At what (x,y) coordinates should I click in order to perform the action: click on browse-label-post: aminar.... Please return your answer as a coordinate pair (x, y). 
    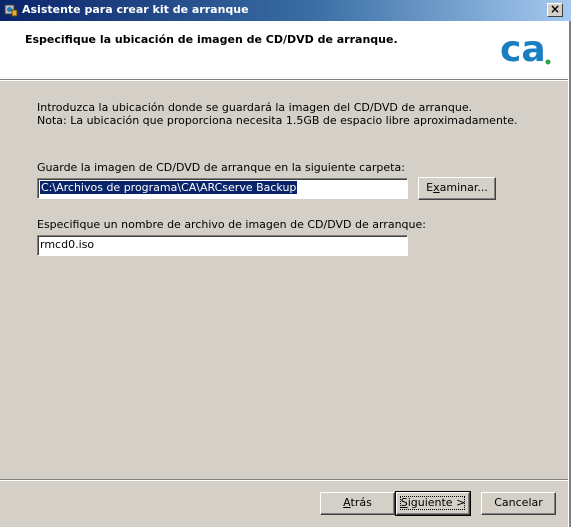
    Looking at the image, I should click on (463, 187).